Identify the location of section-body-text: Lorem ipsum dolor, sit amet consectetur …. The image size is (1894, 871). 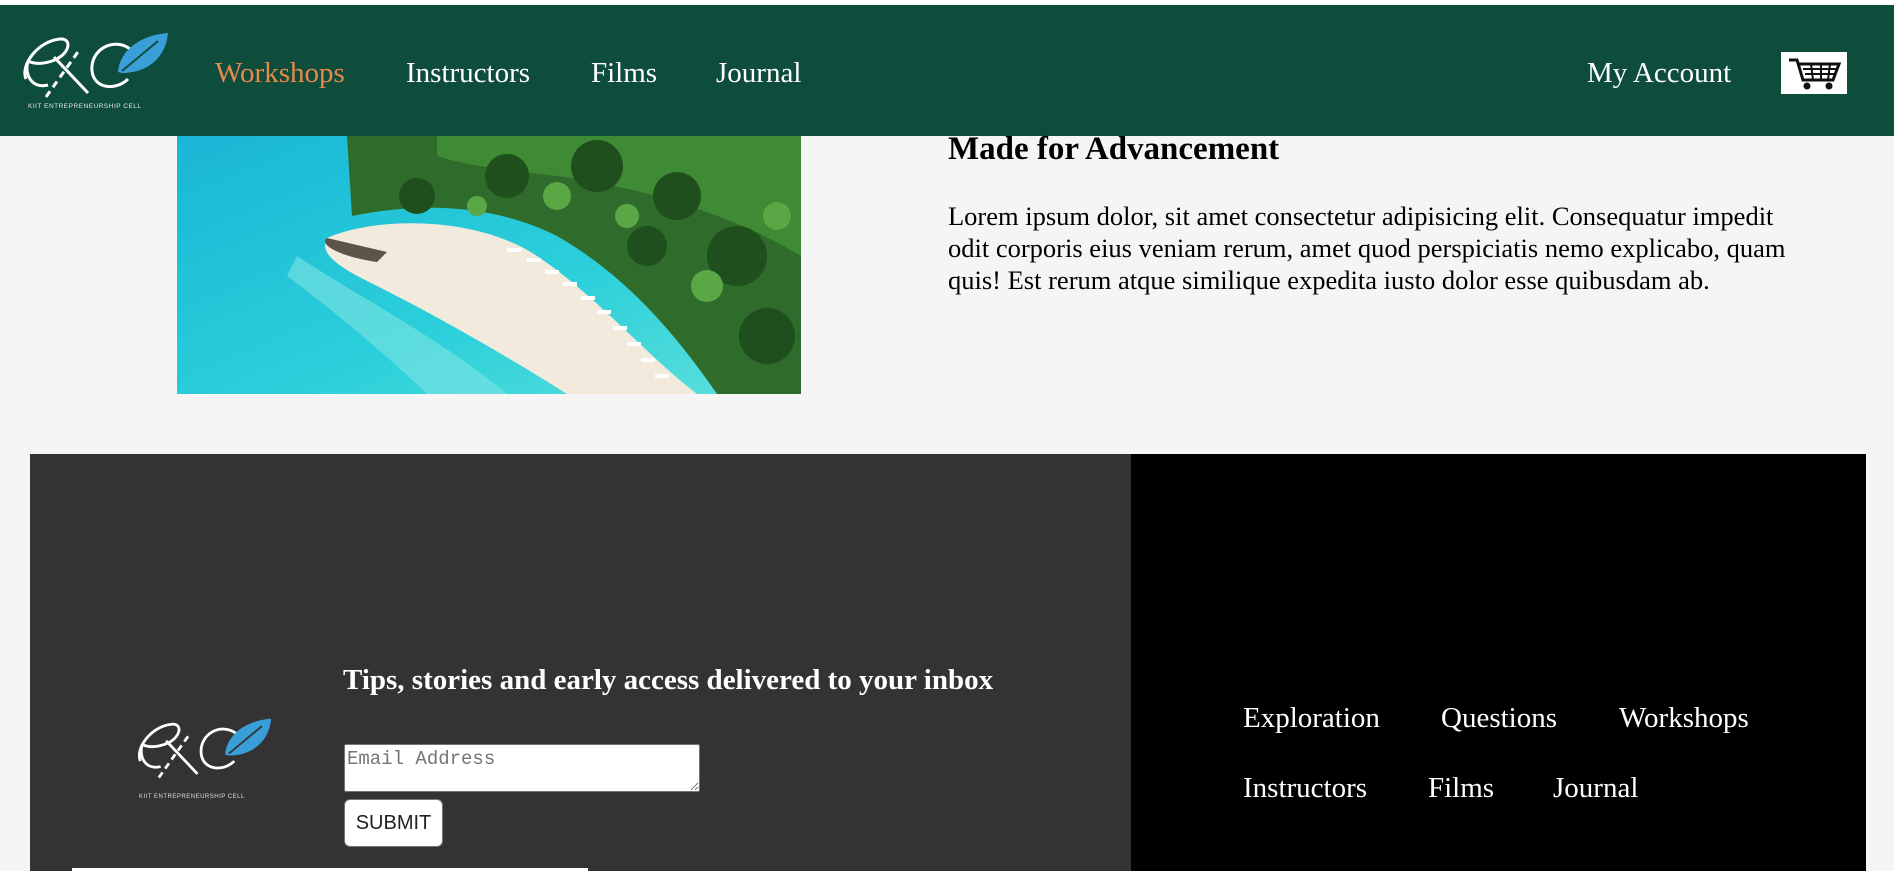
(1367, 248).